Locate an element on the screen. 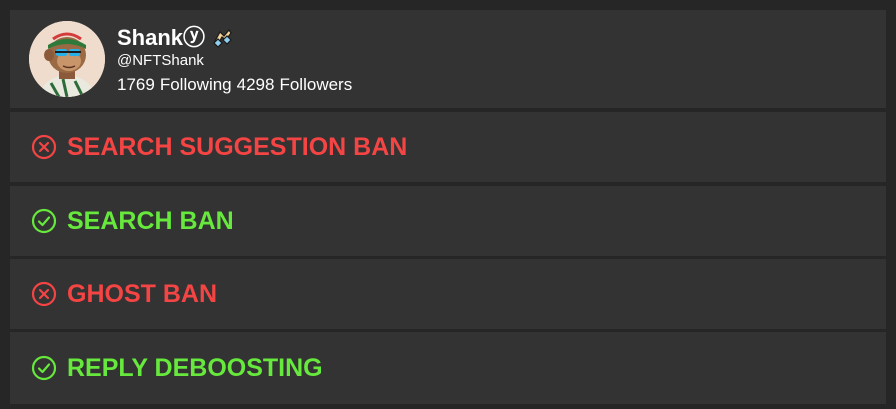  avatar is located at coordinates (67, 59).